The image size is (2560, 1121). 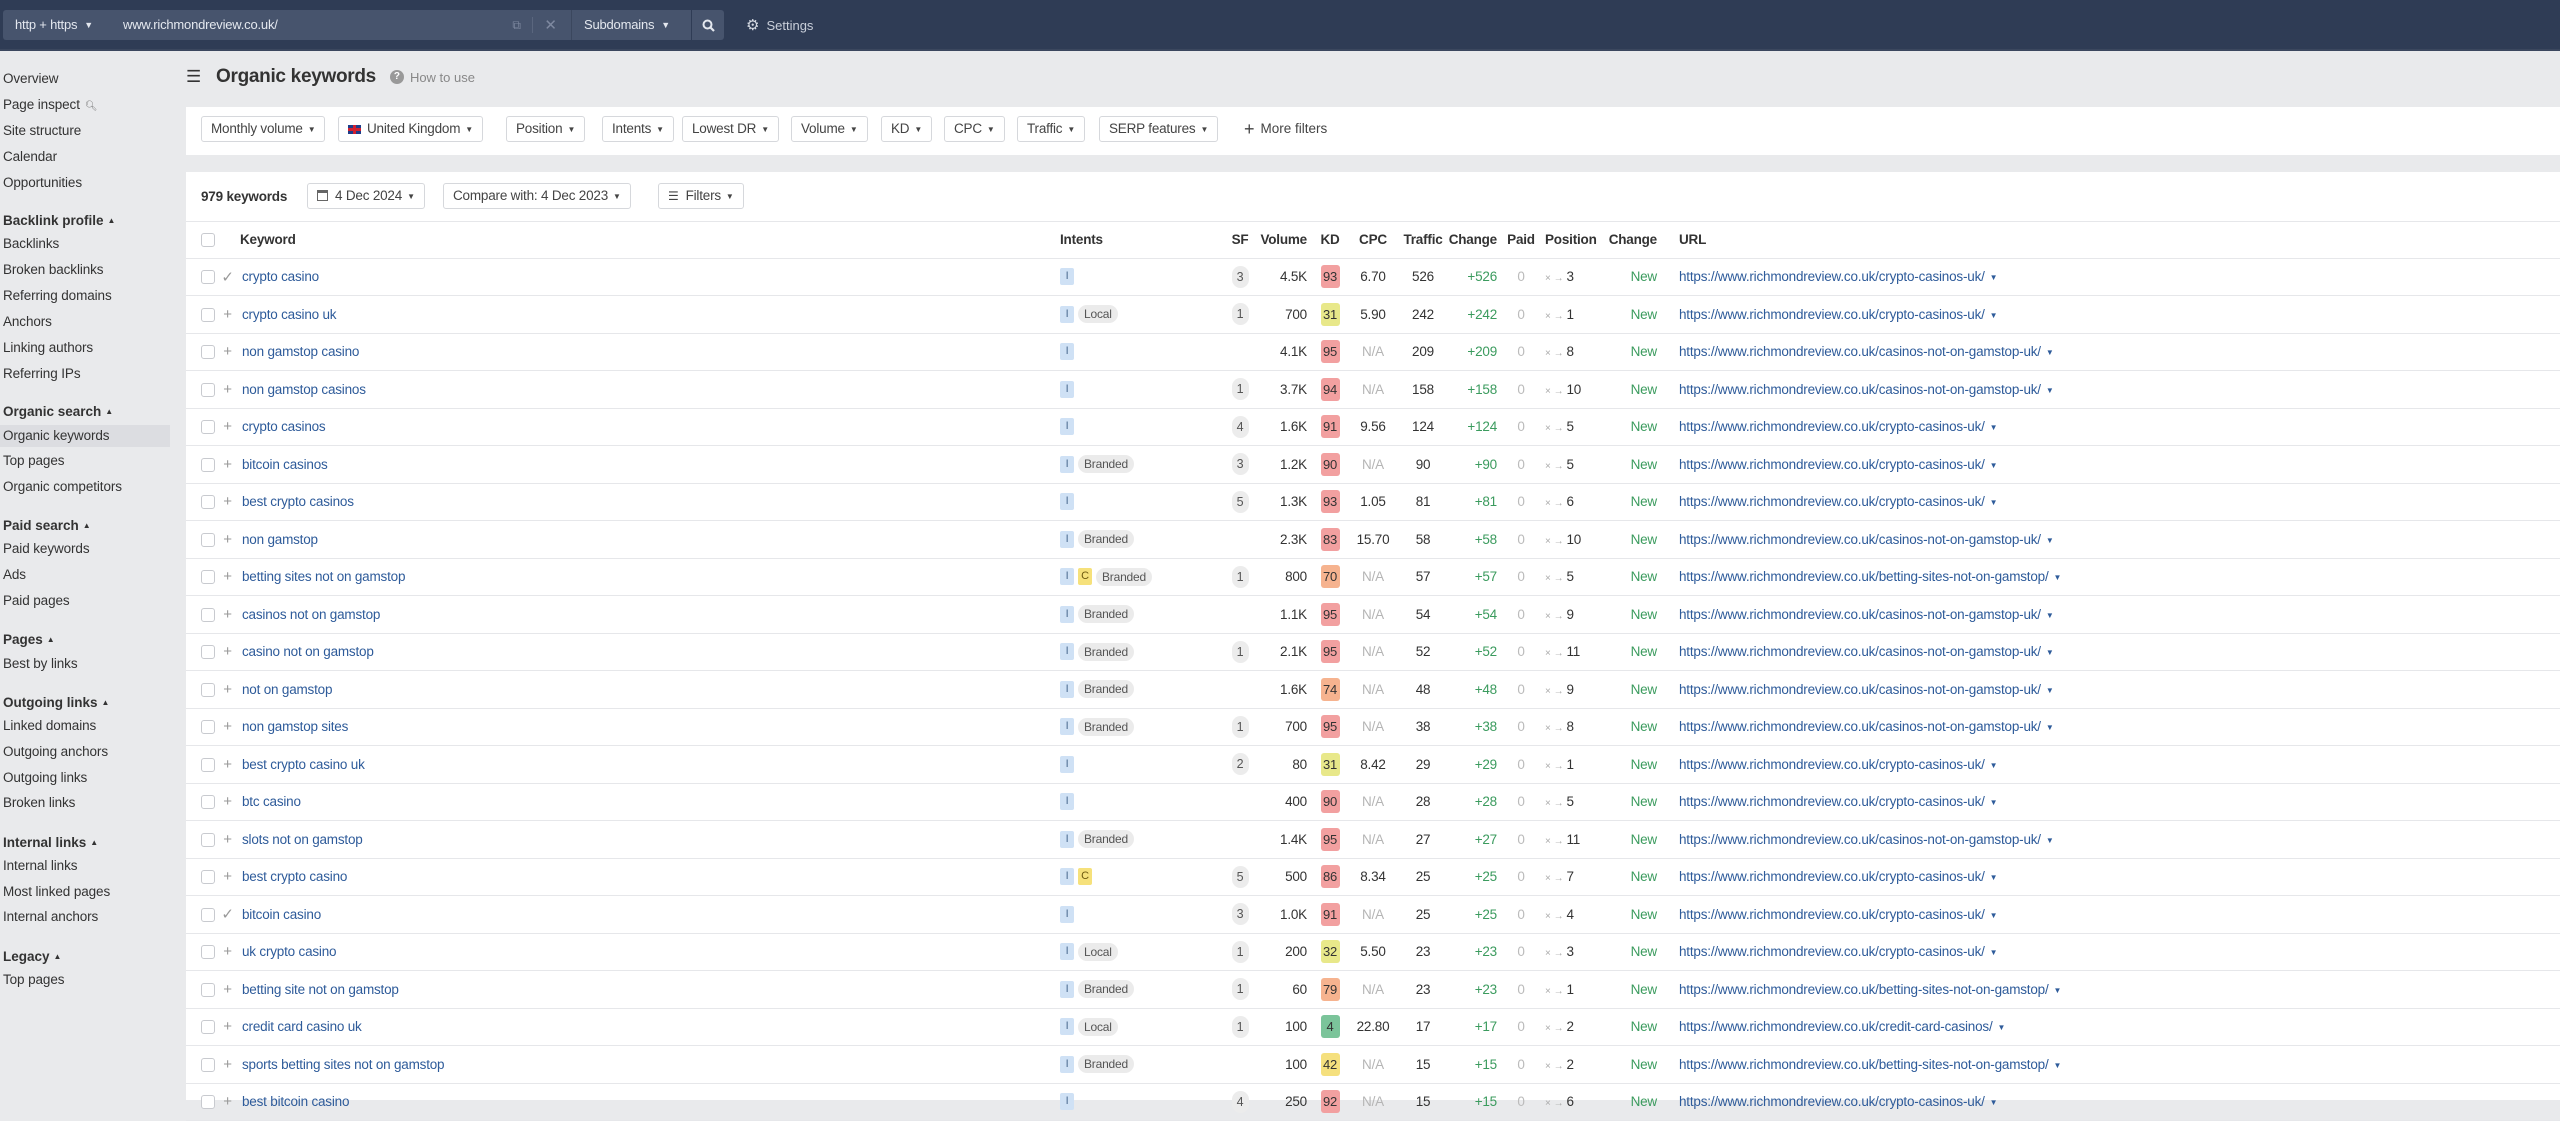 I want to click on sidebar-item-overview: Overview, so click(x=85, y=79).